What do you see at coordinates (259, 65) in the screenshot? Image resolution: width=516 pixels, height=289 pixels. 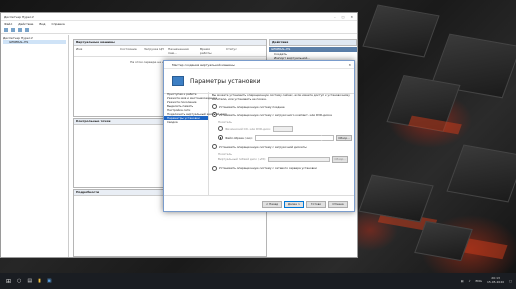 I see `wizard-titlebar: Мастер создания виртуальной машины ✕` at bounding box center [259, 65].